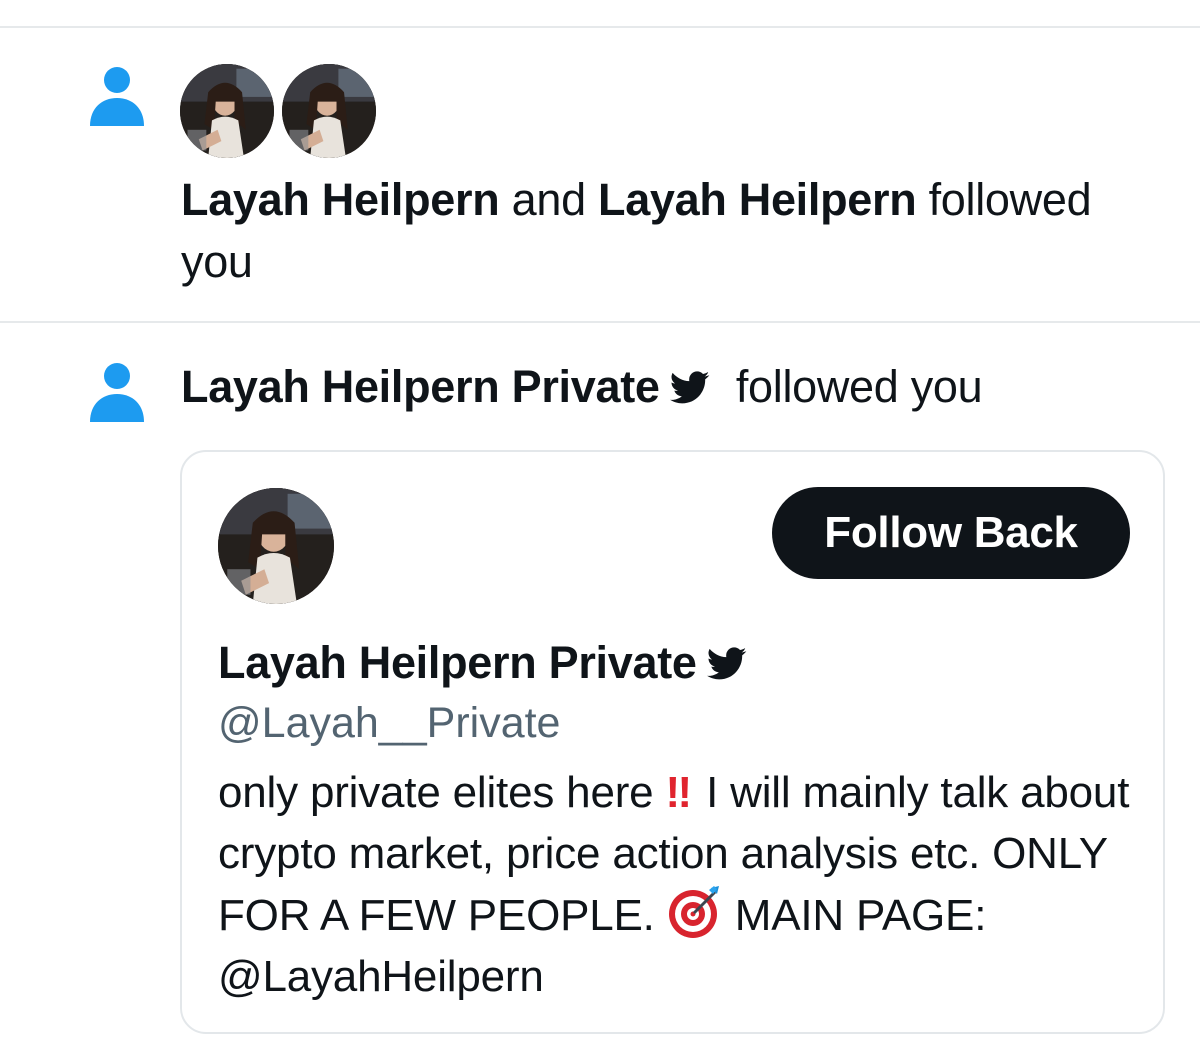 This screenshot has height=1038, width=1200. I want to click on action-text: followed you, so click(859, 386).